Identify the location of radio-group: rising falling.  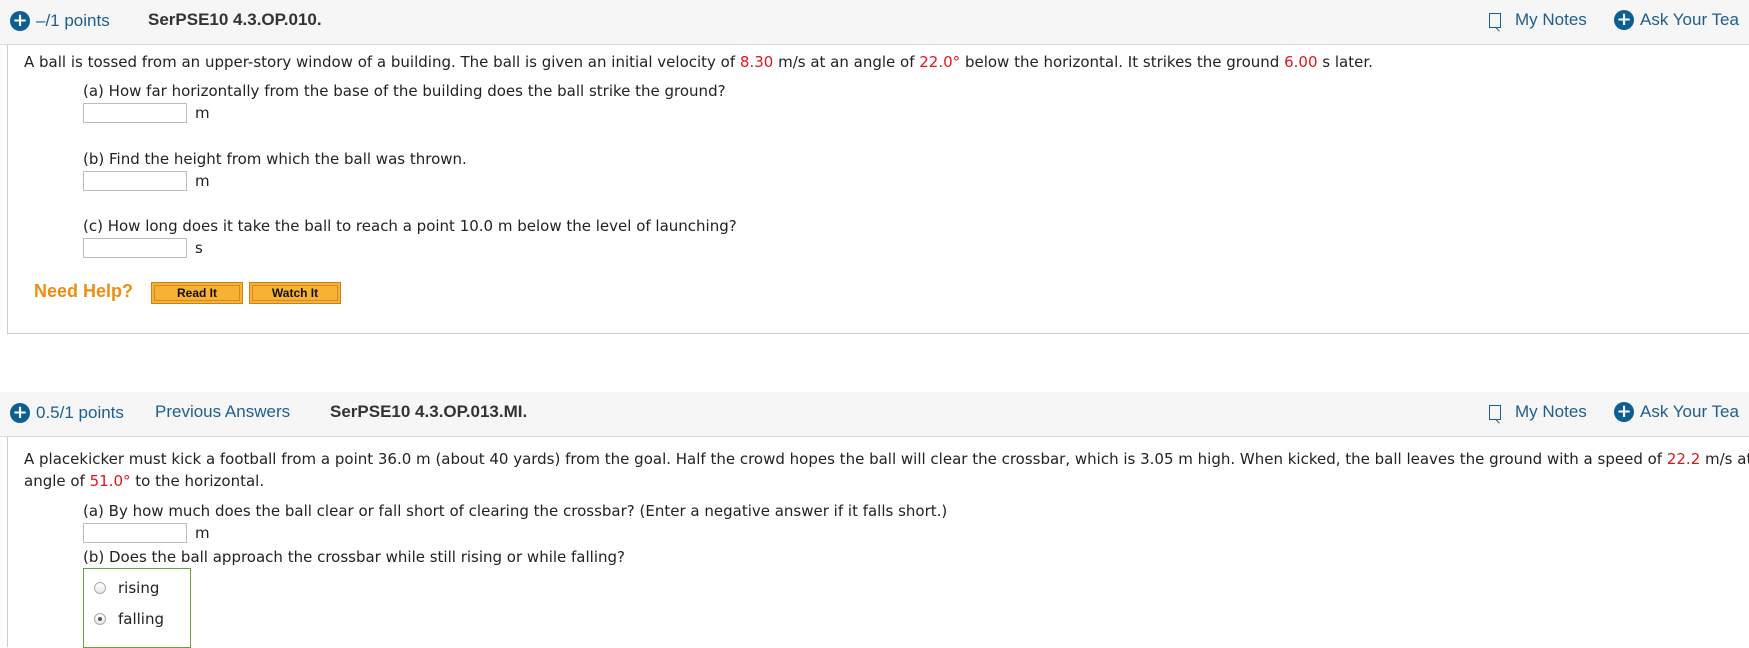
(137, 608).